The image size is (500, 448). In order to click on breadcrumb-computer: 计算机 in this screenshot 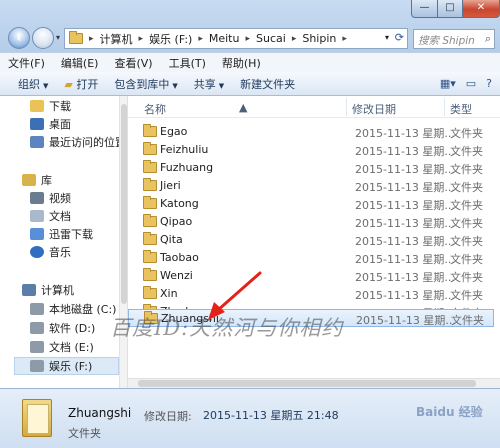, I will do `click(116, 39)`.